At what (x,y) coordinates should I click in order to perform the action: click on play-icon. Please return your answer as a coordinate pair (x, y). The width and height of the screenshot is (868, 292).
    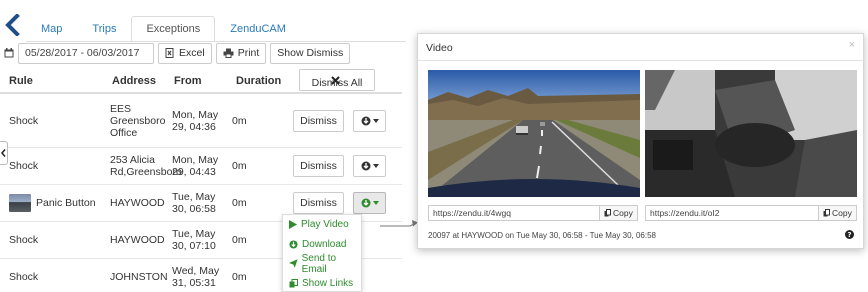
    Looking at the image, I should click on (293, 225).